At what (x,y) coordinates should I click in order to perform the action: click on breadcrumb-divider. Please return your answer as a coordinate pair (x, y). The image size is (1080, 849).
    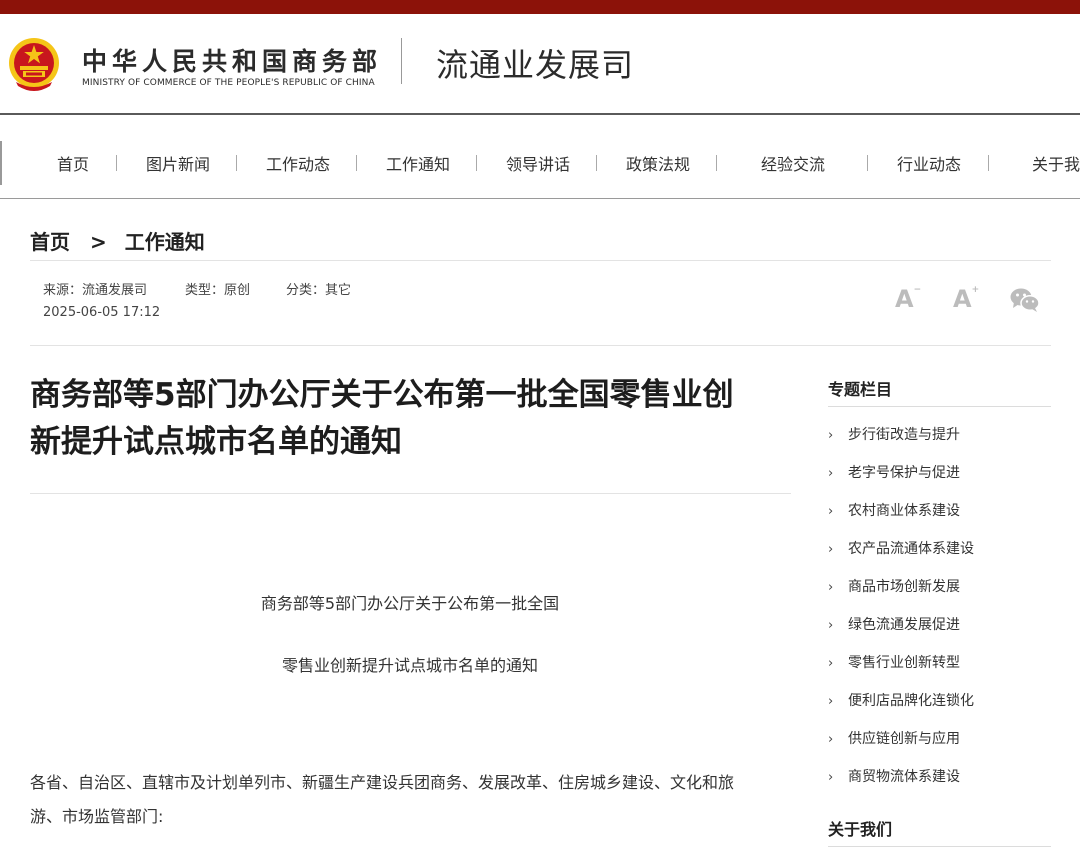
    Looking at the image, I should click on (540, 260).